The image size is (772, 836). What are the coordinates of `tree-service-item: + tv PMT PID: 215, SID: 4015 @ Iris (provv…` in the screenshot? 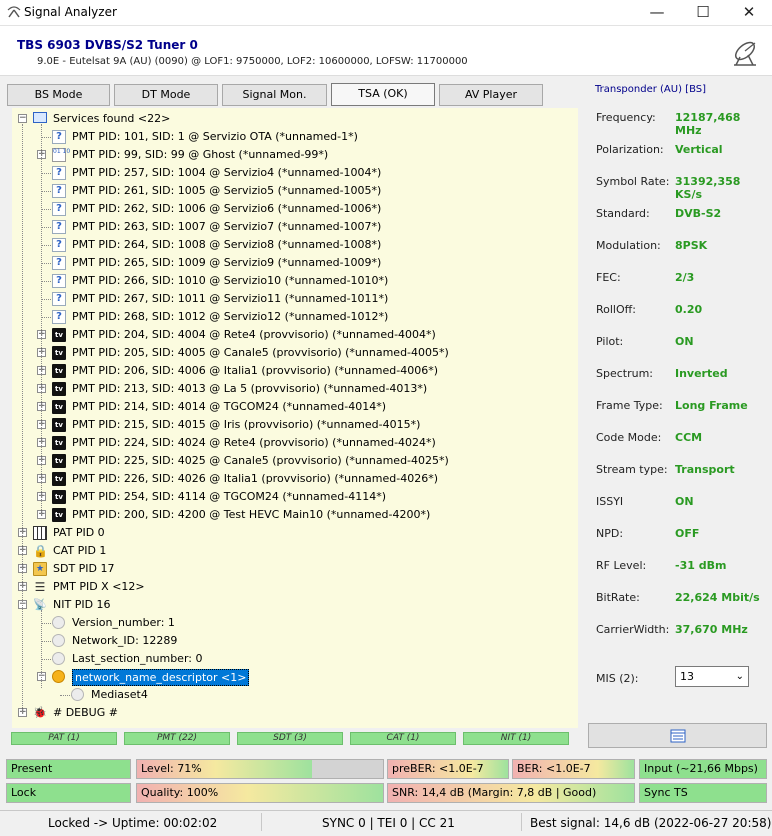 It's located at (295, 425).